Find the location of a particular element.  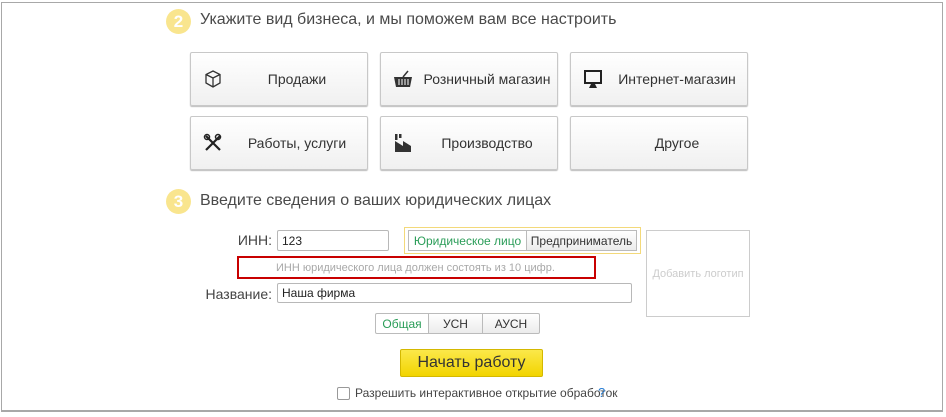

box-icon is located at coordinates (213, 79).